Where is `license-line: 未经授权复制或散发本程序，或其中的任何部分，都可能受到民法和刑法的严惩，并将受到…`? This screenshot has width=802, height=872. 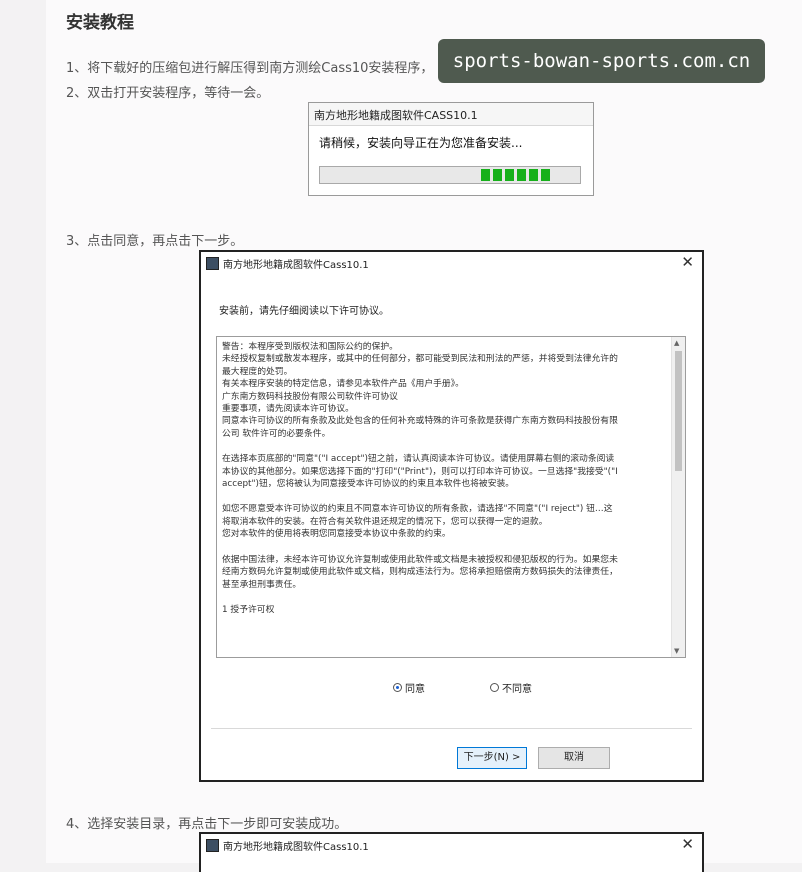
license-line: 未经授权复制或散发本程序，或其中的任何部分，都可能受到民法和刑法的严惩，并将受到… is located at coordinates (420, 359).